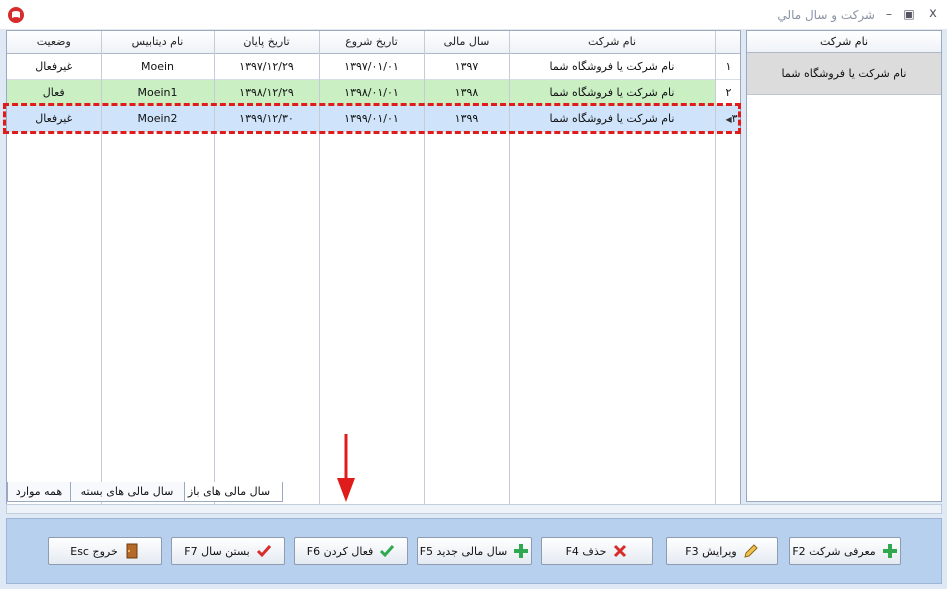 This screenshot has height=589, width=947. I want to click on column-header-fiscal-year: سال مالی, so click(467, 42).